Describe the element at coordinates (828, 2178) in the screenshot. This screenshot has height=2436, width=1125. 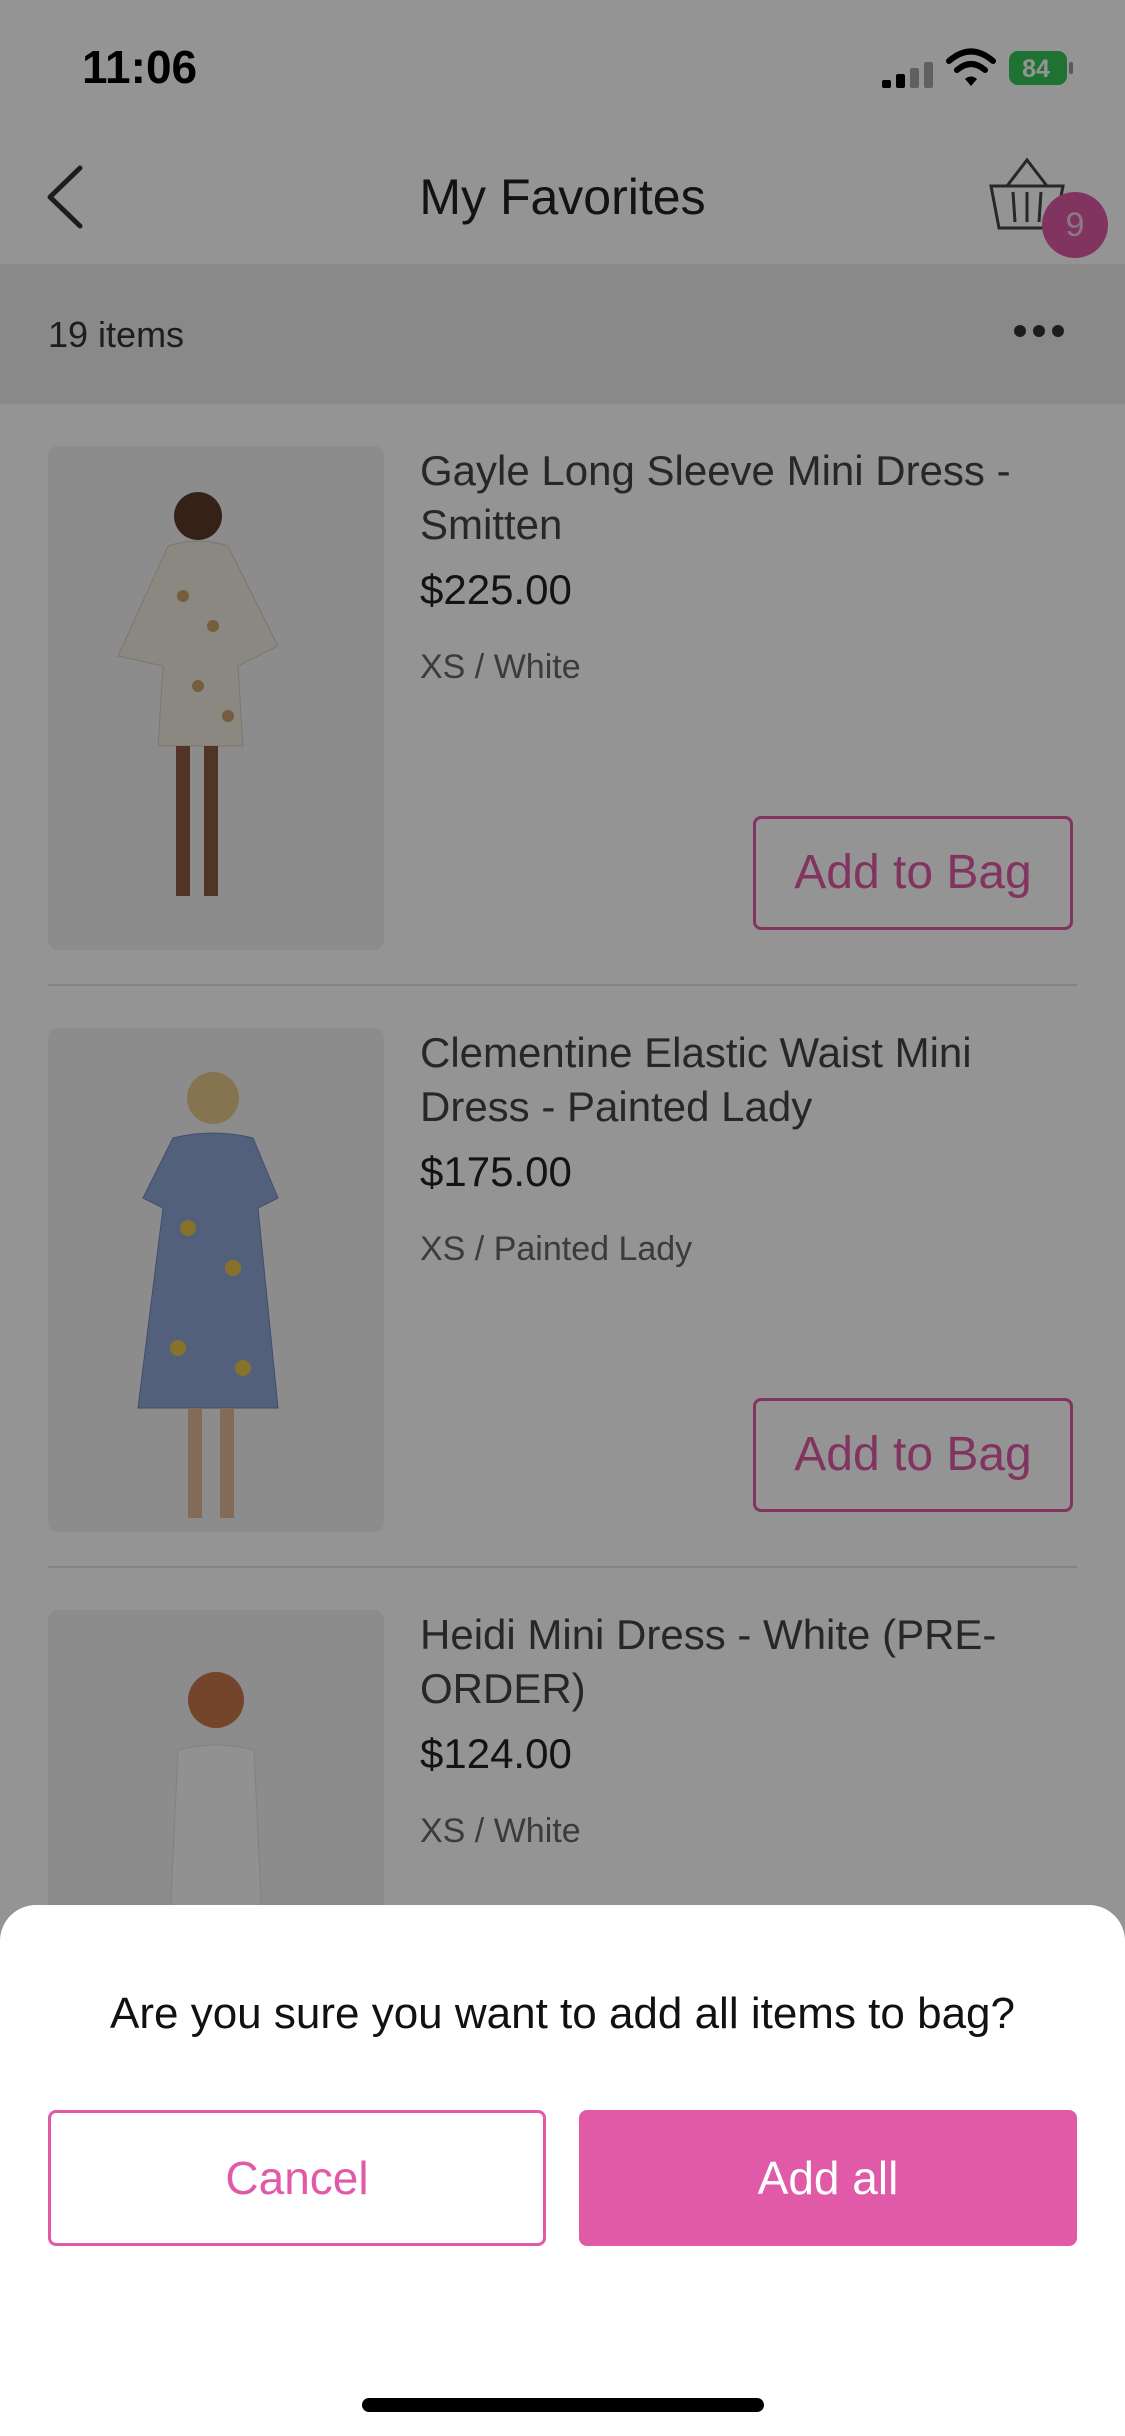
I see `add-all-button: Add all` at that location.